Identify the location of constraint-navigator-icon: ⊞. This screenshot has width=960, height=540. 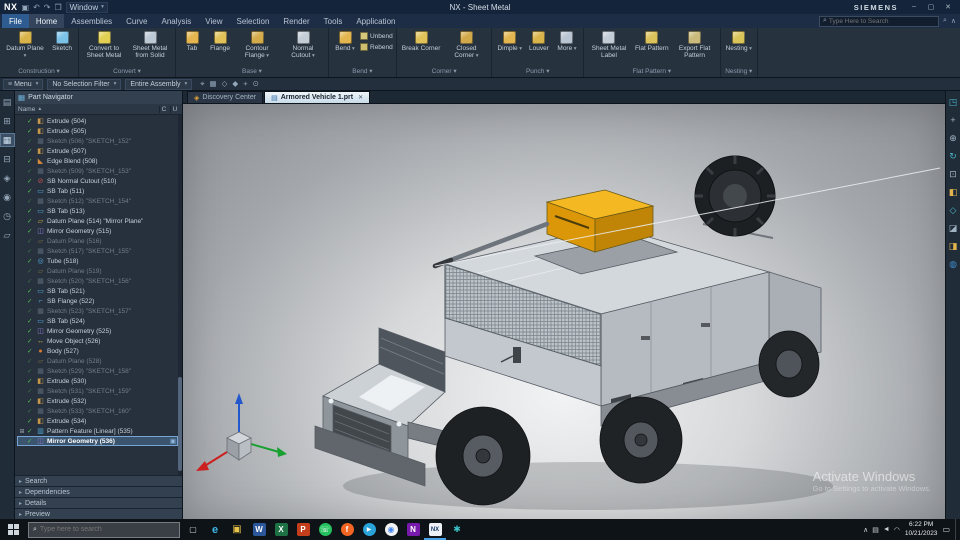
(7, 121).